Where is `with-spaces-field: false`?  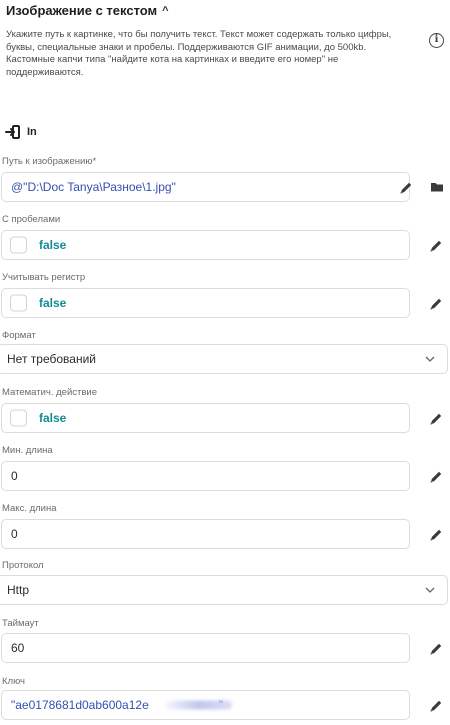 with-spaces-field: false is located at coordinates (205, 245).